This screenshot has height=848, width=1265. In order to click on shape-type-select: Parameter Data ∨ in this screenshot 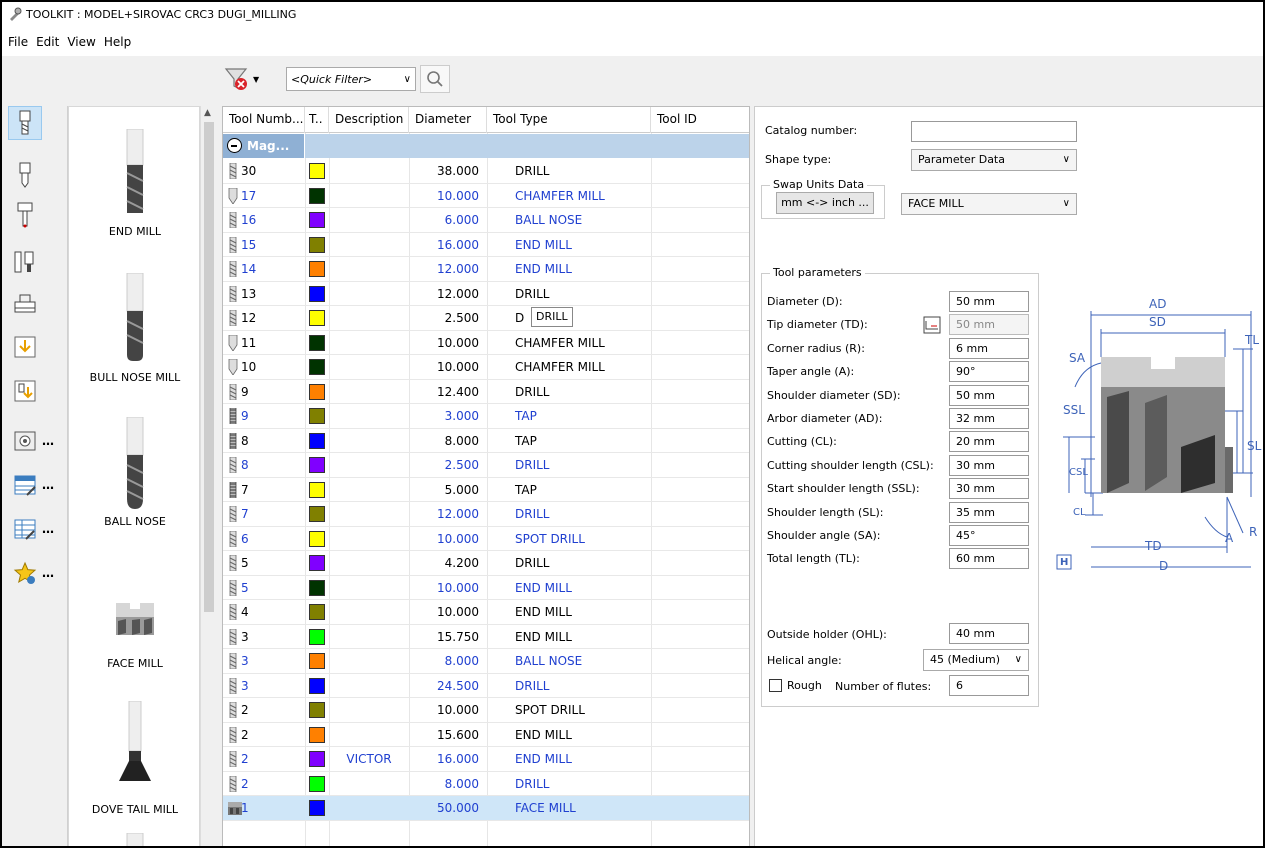, I will do `click(994, 160)`.